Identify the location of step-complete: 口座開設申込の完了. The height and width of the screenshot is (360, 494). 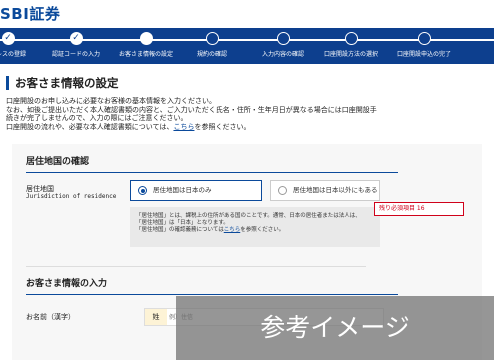
(424, 45).